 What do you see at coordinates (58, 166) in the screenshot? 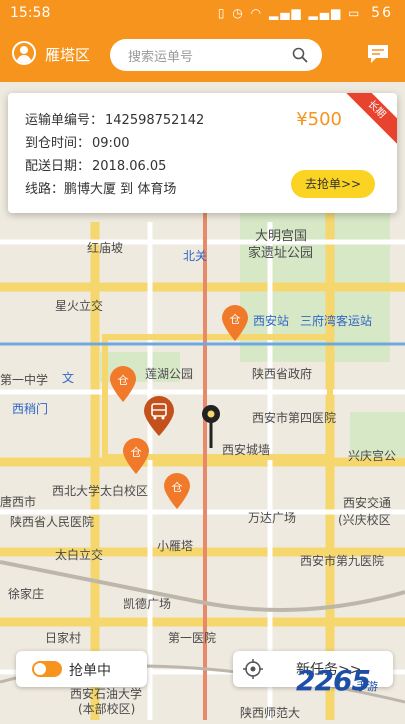
I see `delivery-date-label: 配送日期：` at bounding box center [58, 166].